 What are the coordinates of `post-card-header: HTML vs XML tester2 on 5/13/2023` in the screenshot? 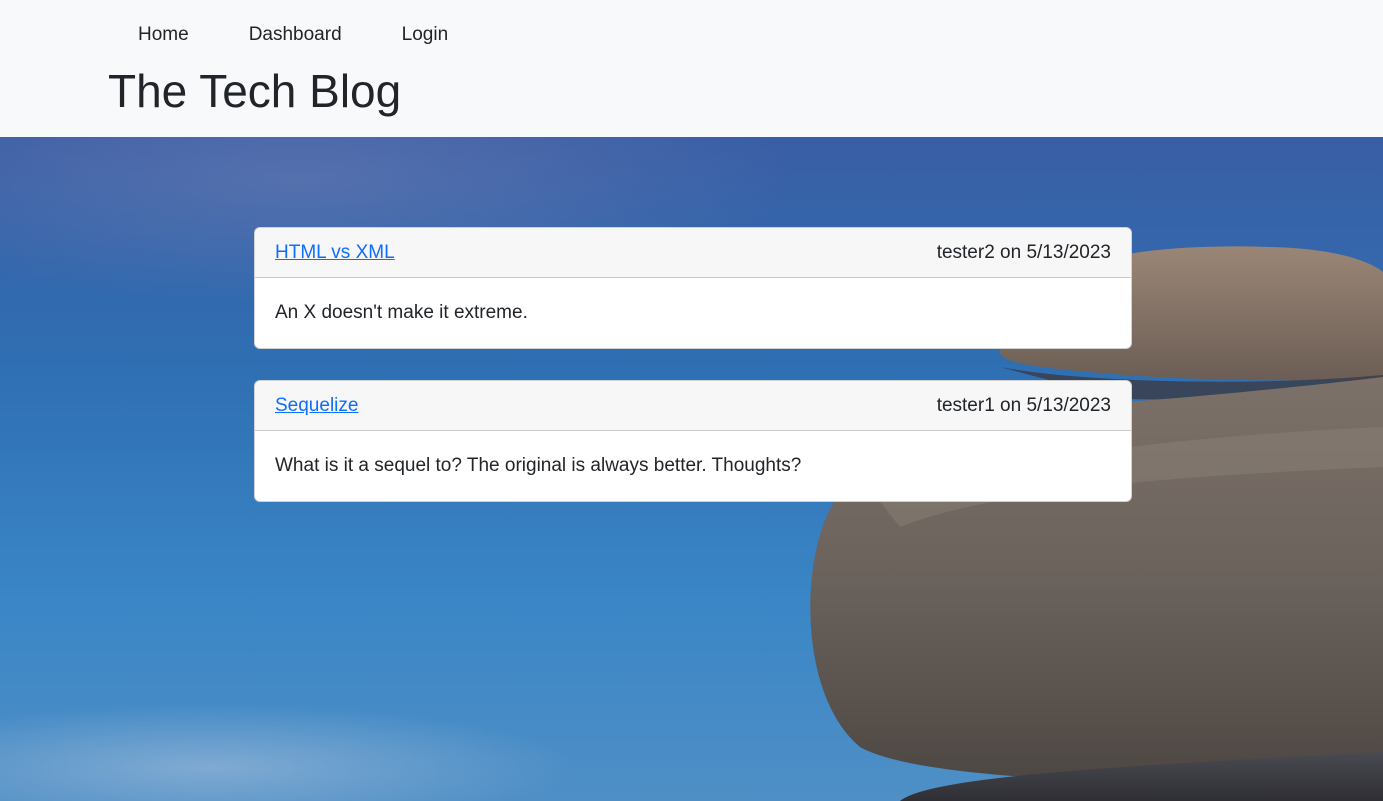 It's located at (693, 253).